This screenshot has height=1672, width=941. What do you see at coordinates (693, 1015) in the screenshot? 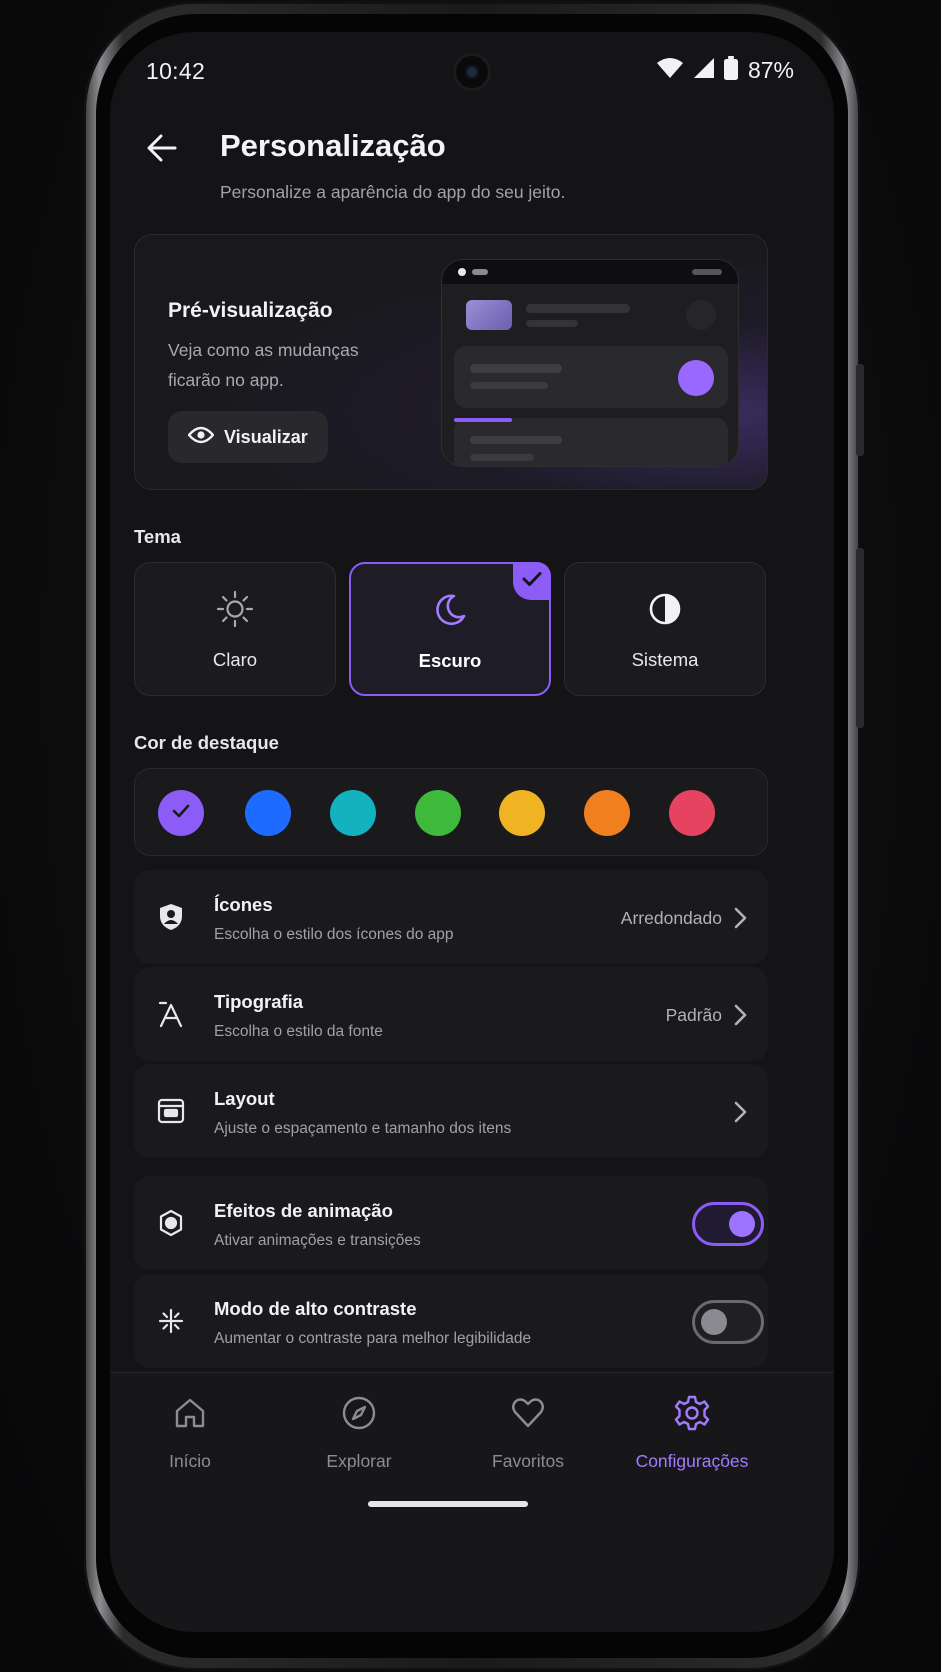
I see `row-value: Padrão` at bounding box center [693, 1015].